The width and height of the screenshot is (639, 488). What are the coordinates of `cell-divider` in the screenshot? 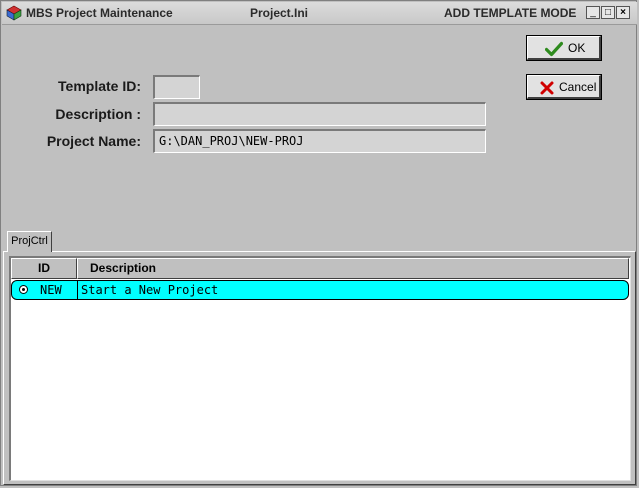 It's located at (77, 290).